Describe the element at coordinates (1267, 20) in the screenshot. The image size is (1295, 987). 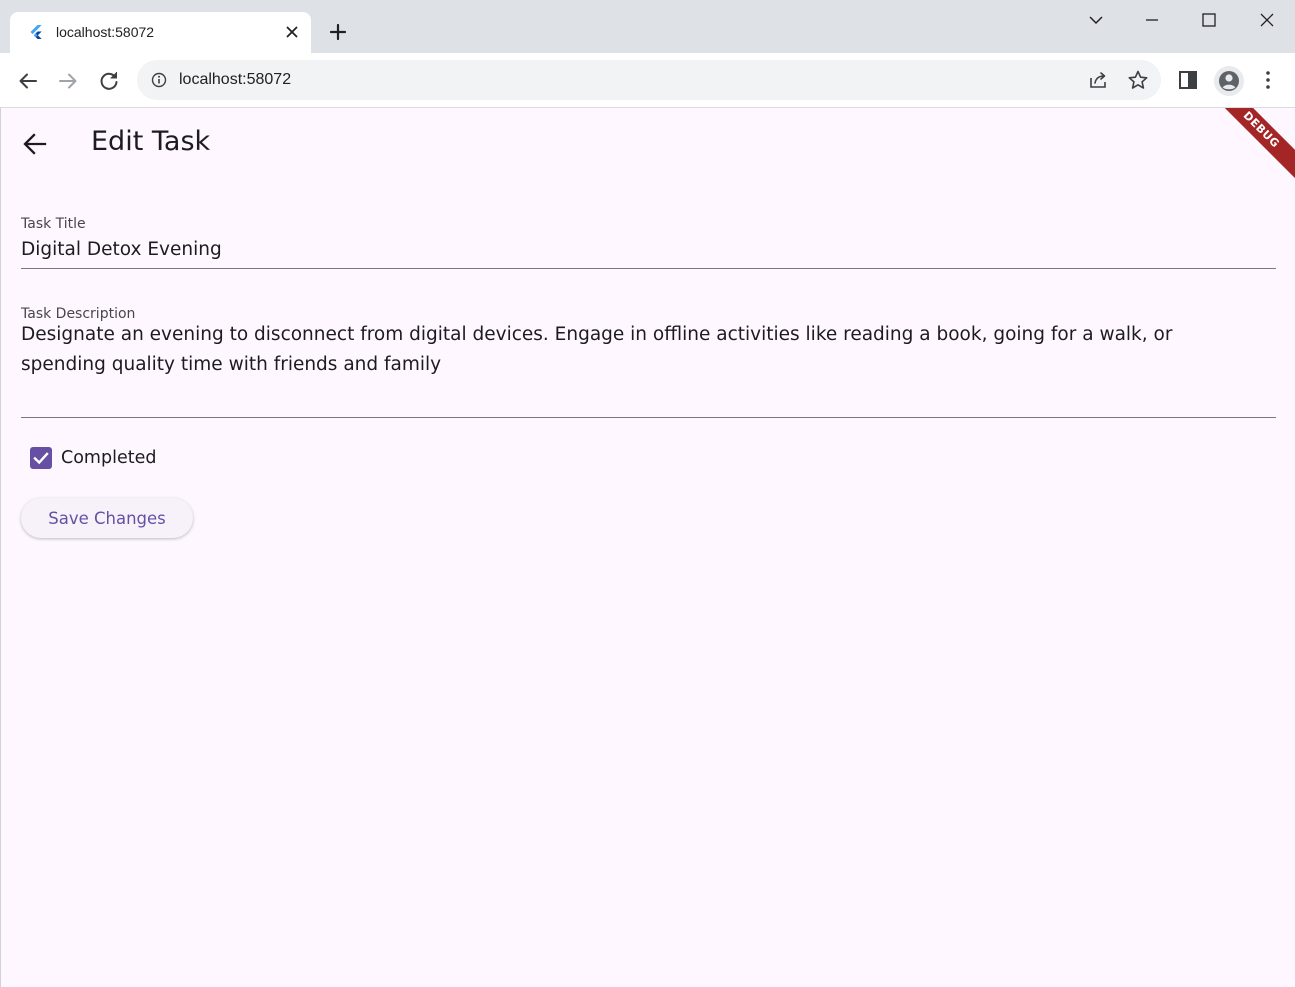
I see `close-window-icon` at that location.